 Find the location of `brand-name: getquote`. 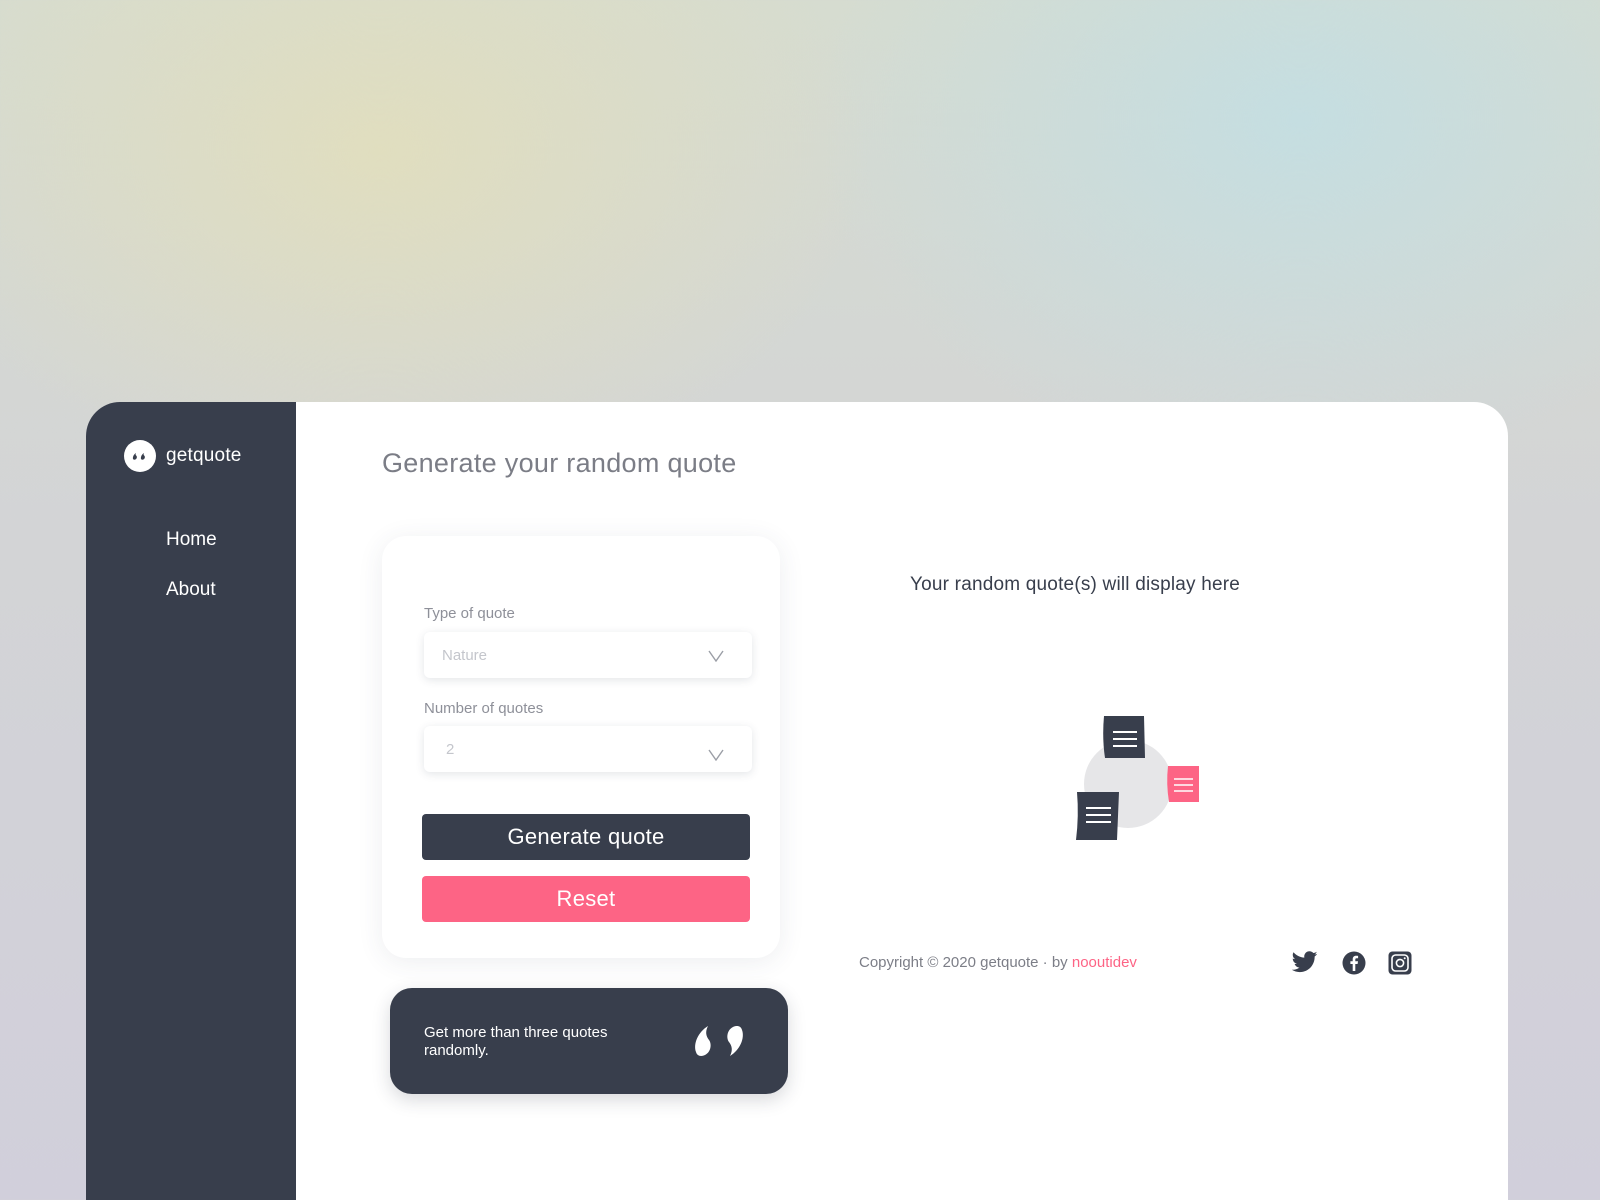

brand-name: getquote is located at coordinates (204, 455).